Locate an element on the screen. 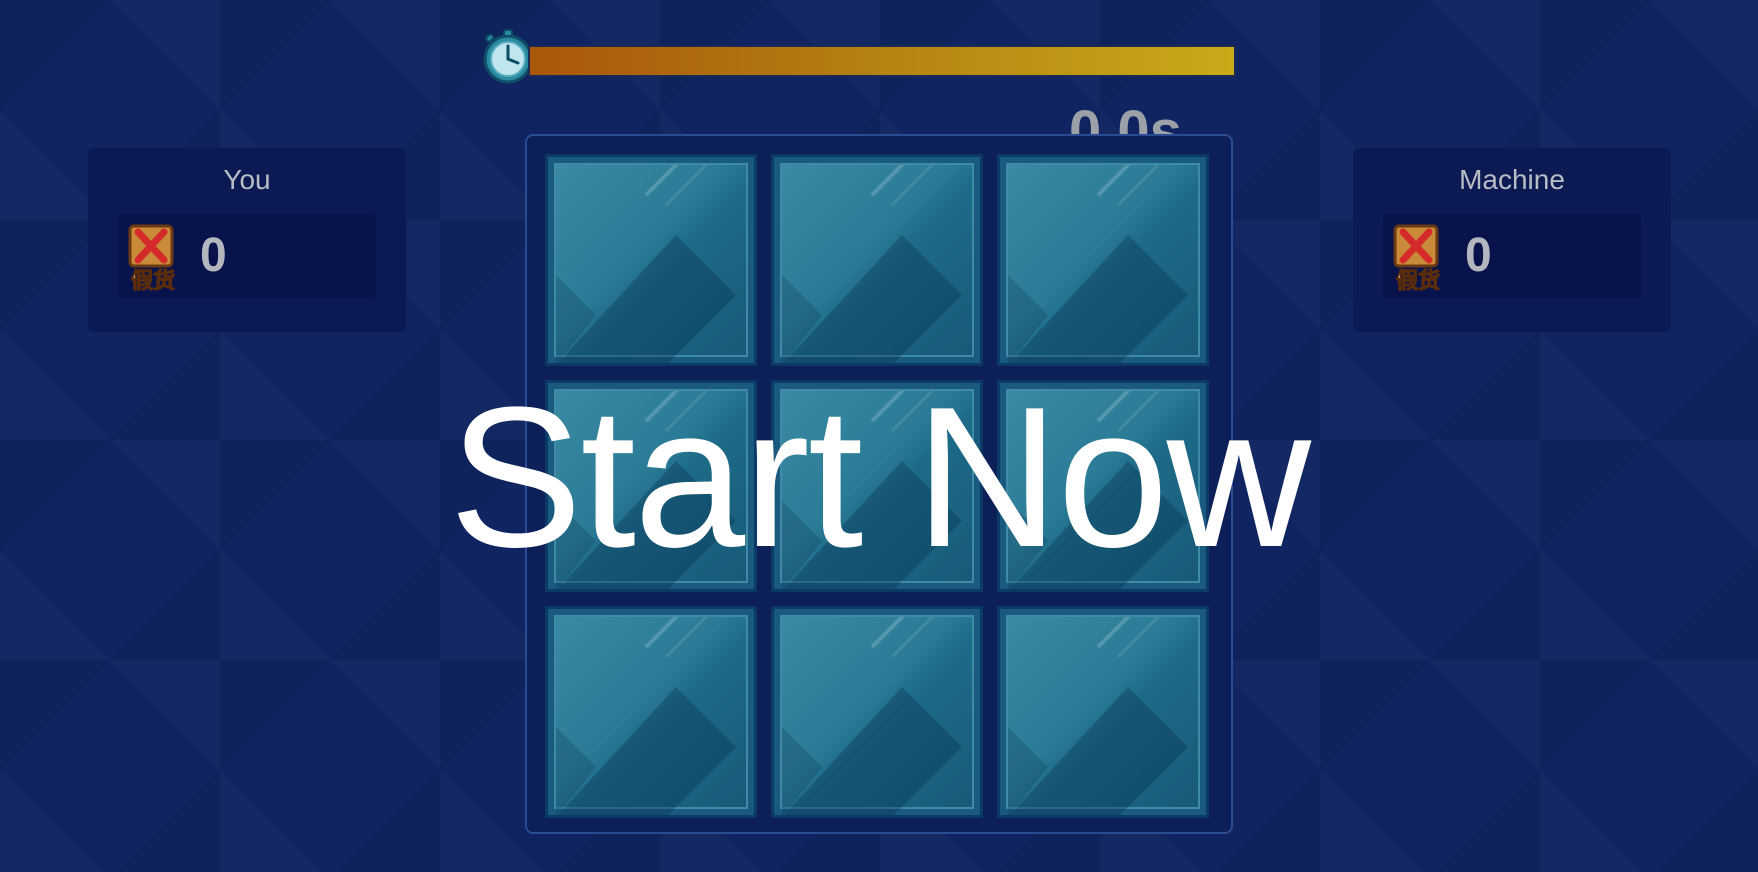 The width and height of the screenshot is (1758, 872). timer-progress-bar is located at coordinates (882, 61).